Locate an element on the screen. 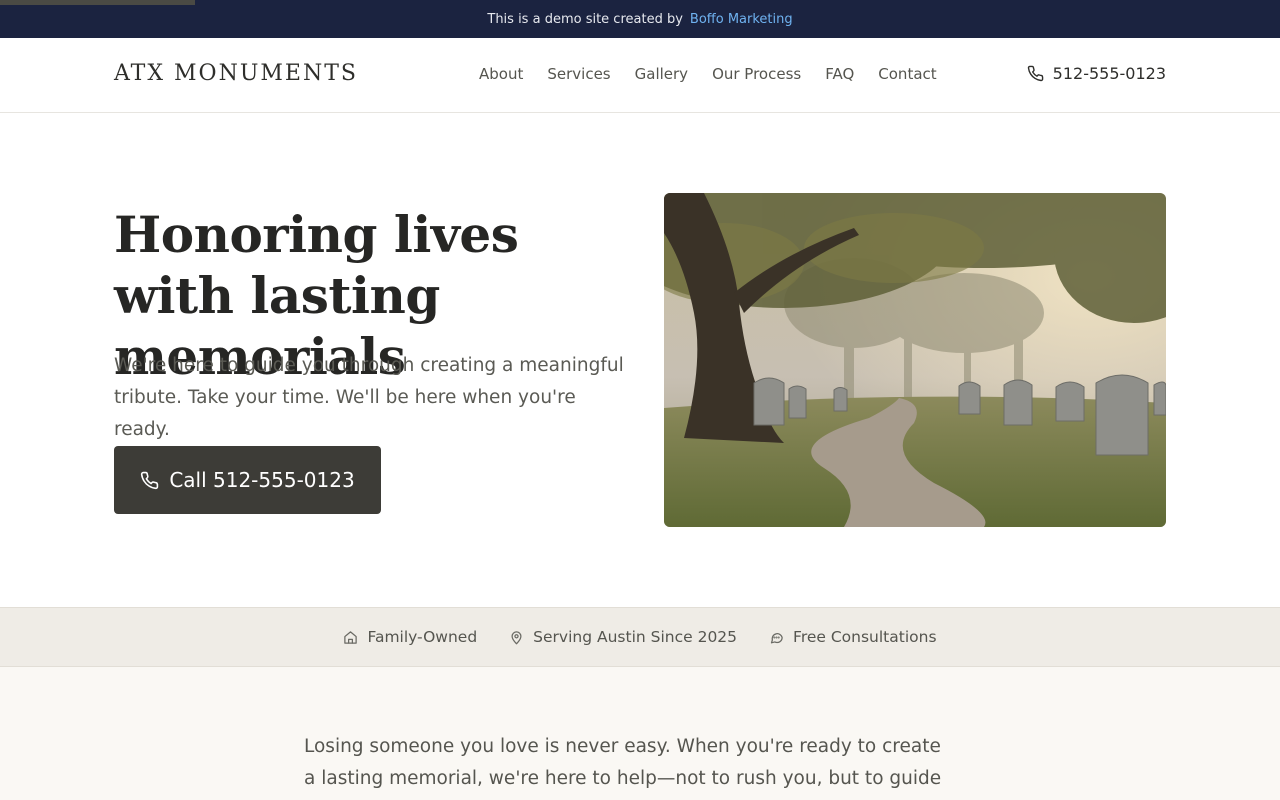  chat-bubble-icon is located at coordinates (776, 637).